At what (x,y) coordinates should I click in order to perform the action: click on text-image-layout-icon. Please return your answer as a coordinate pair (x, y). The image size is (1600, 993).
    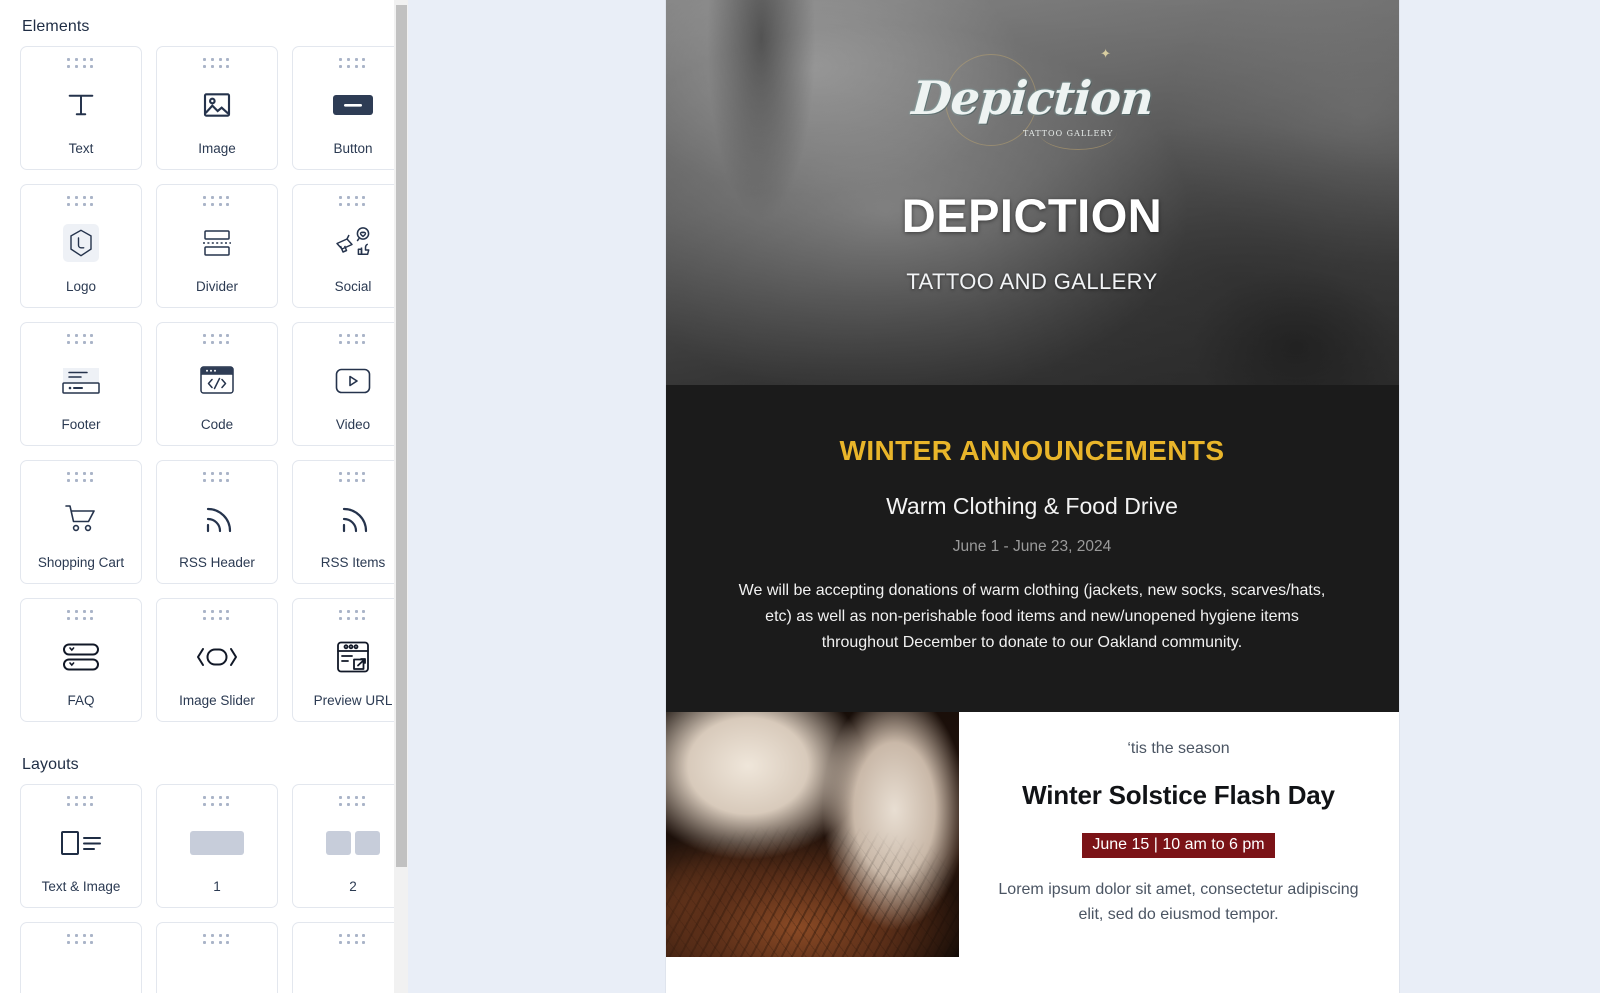
    Looking at the image, I should click on (81, 843).